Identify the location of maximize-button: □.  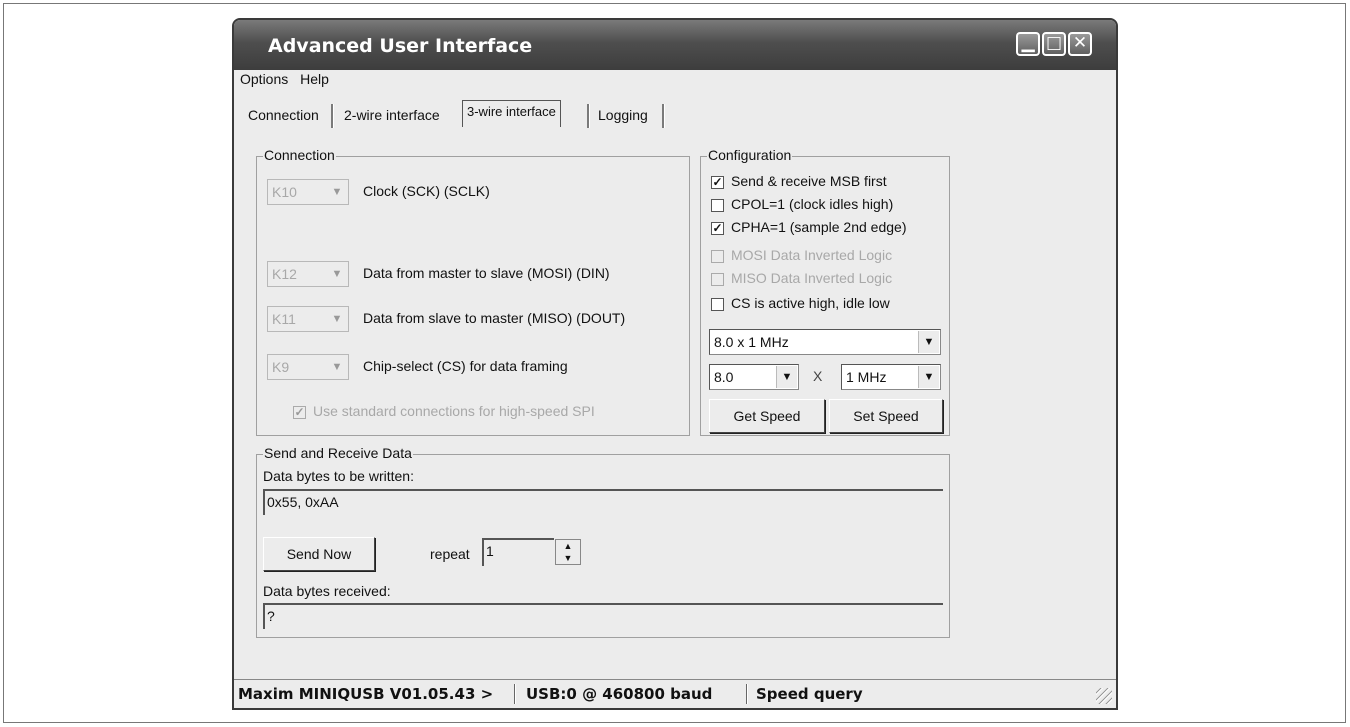
(1054, 44).